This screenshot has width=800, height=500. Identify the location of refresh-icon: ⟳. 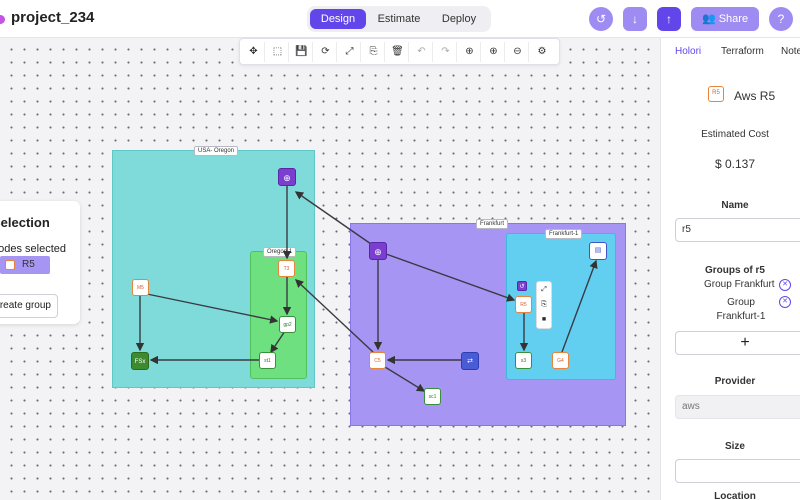
(326, 52).